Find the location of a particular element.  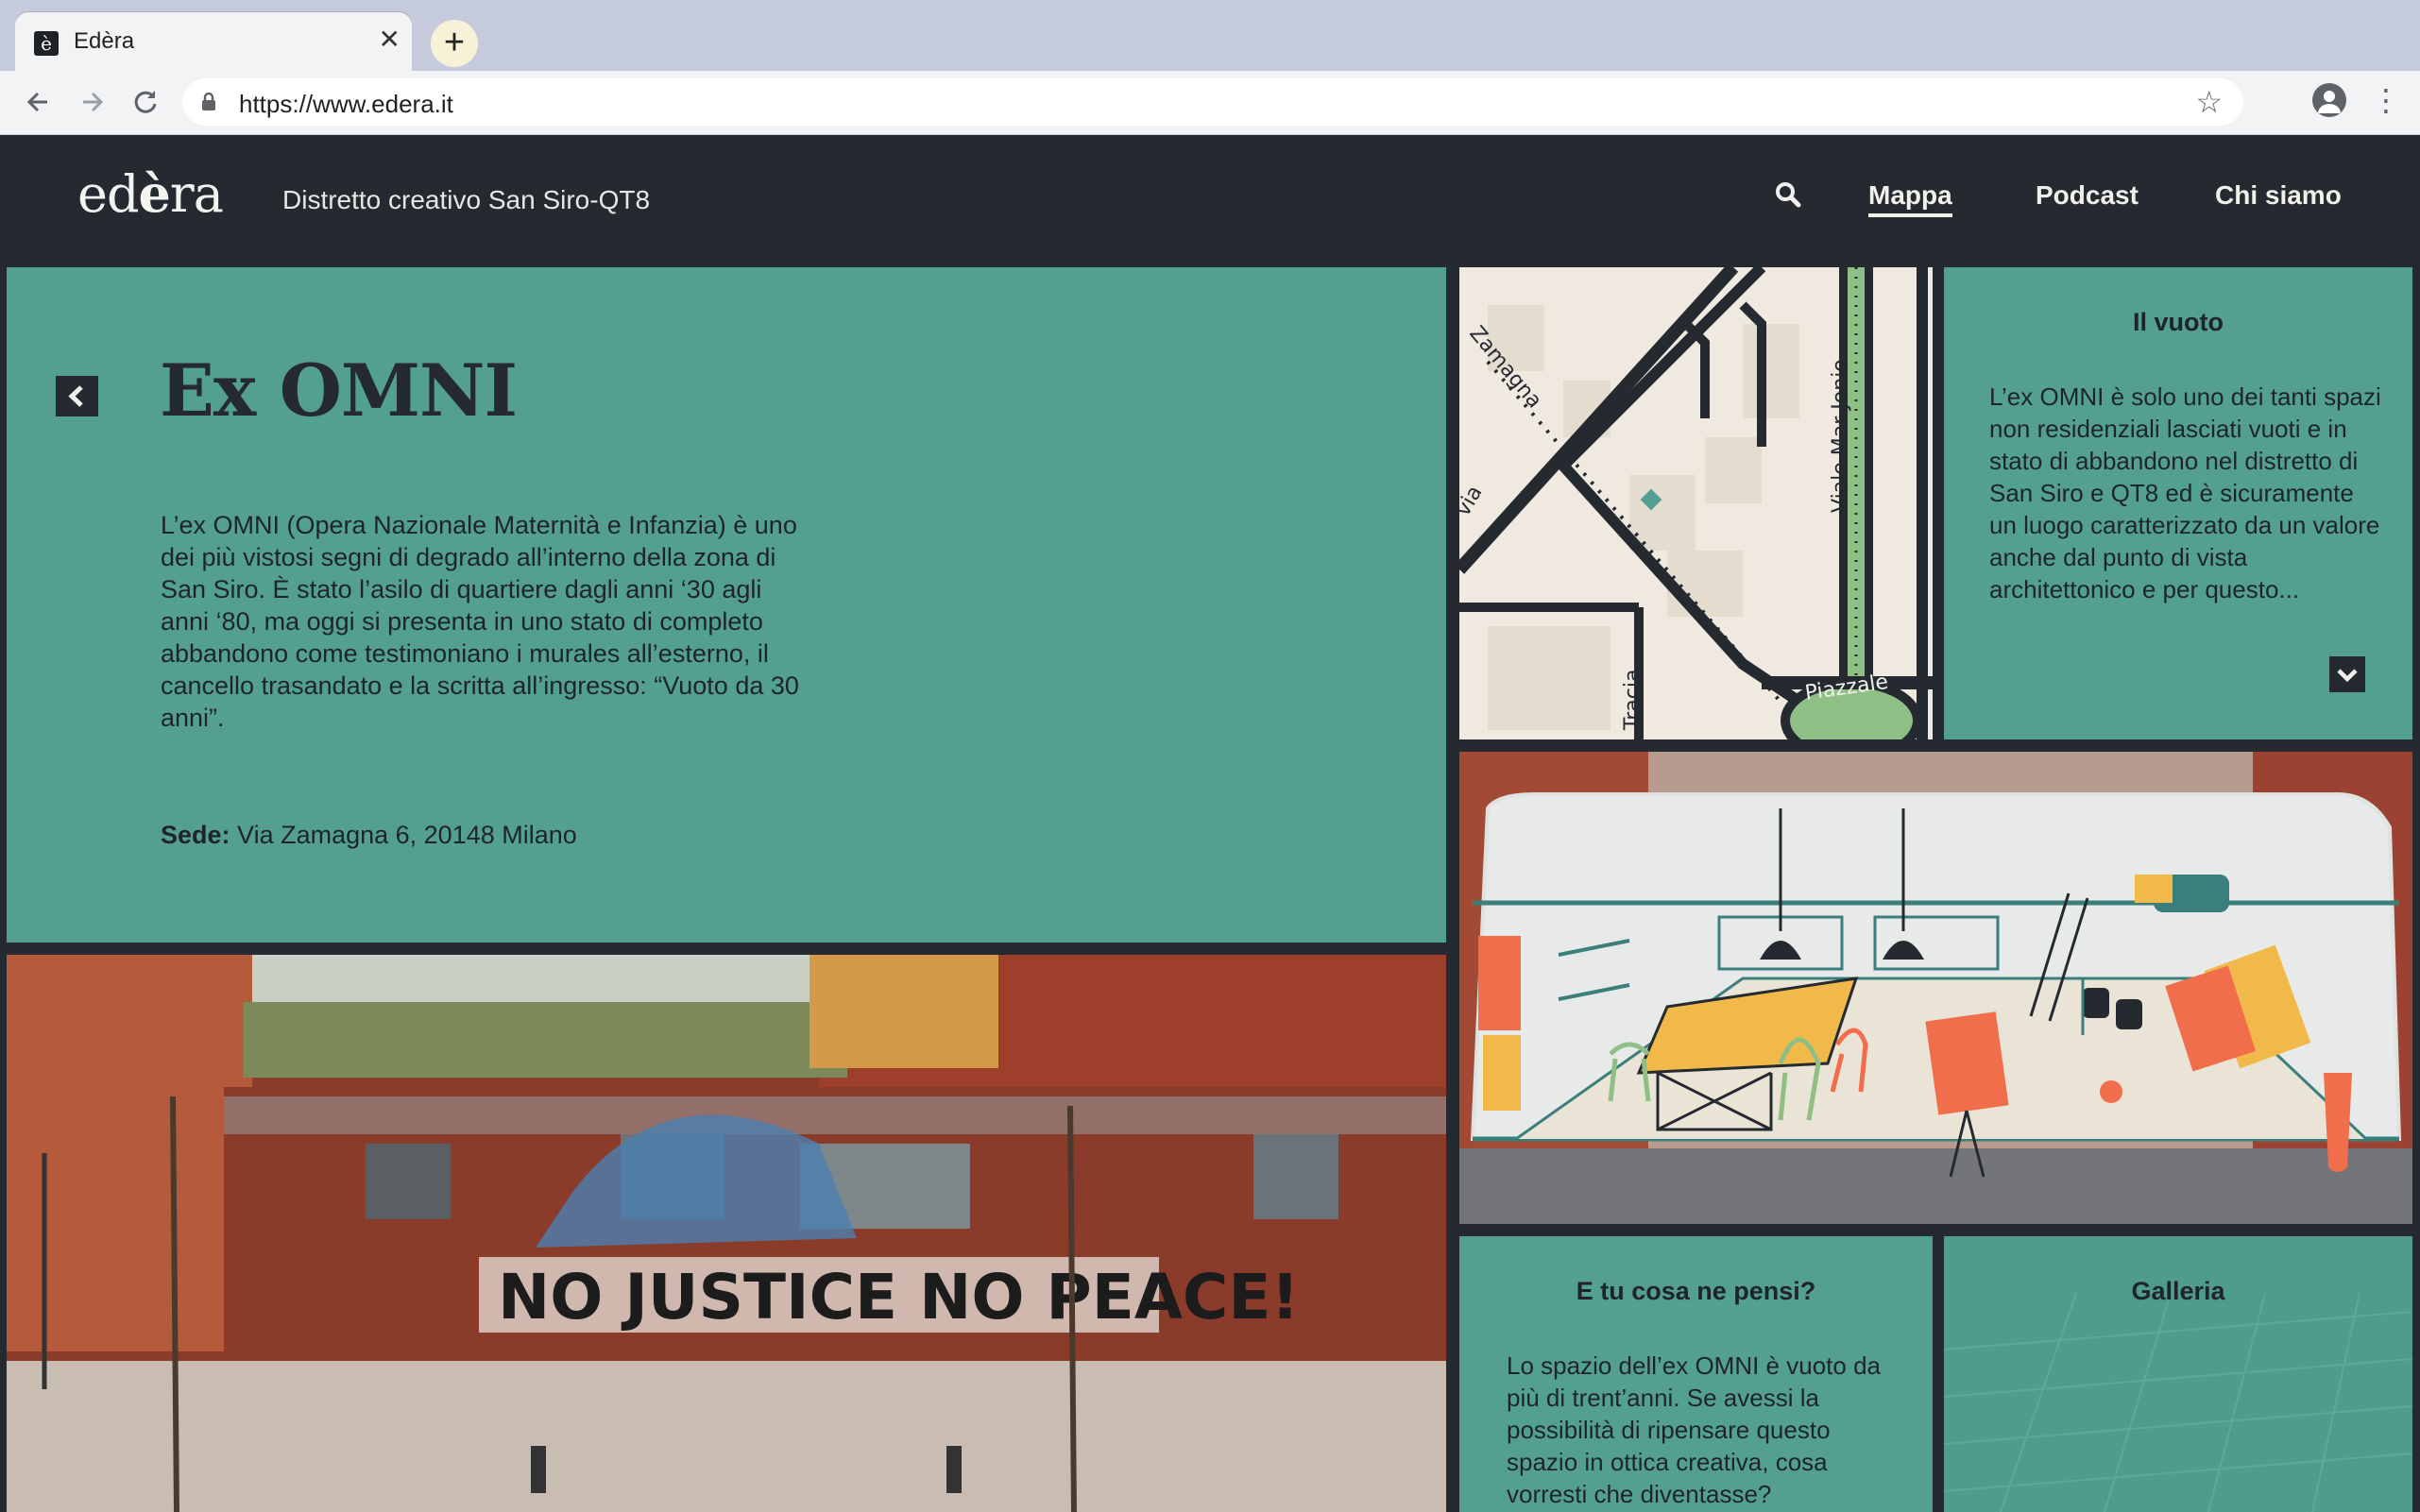

studio-illustration is located at coordinates (1936, 988).